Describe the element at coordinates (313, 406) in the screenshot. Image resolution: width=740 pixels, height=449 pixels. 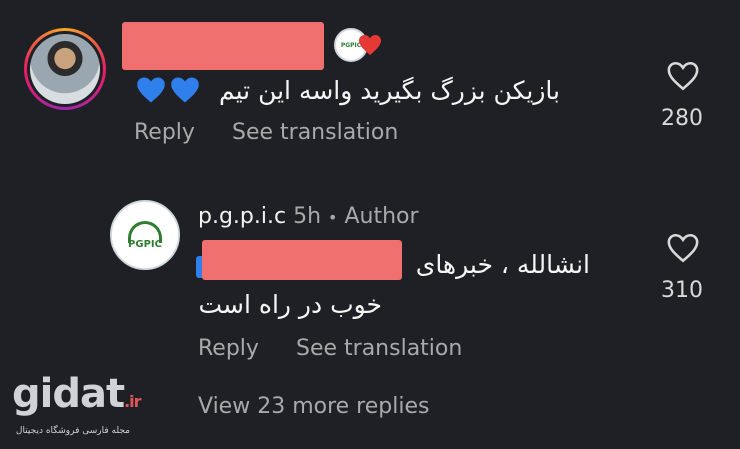
I see `view-more-replies-button: View 23 more replies` at that location.